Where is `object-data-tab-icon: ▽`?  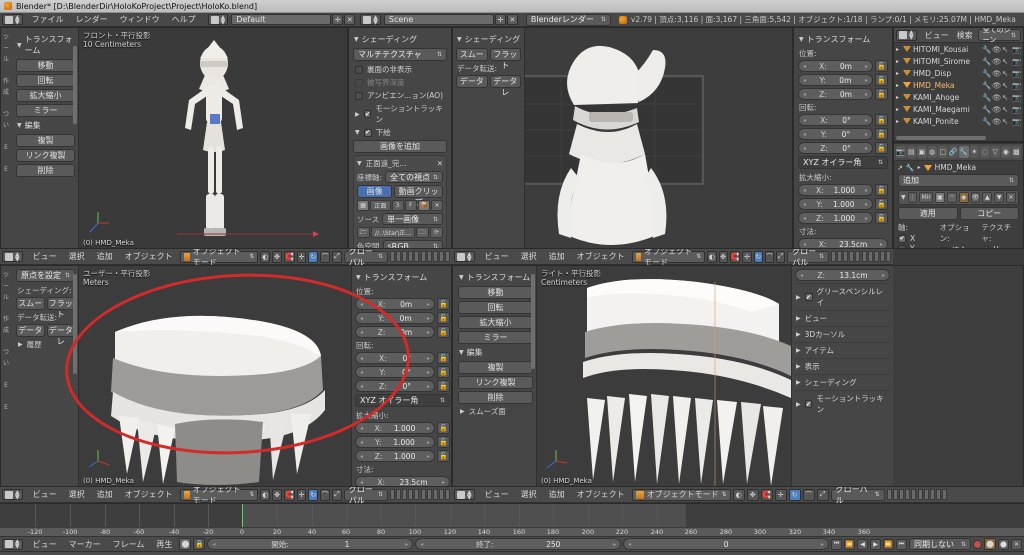 object-data-tab-icon: ▽ is located at coordinates (995, 152).